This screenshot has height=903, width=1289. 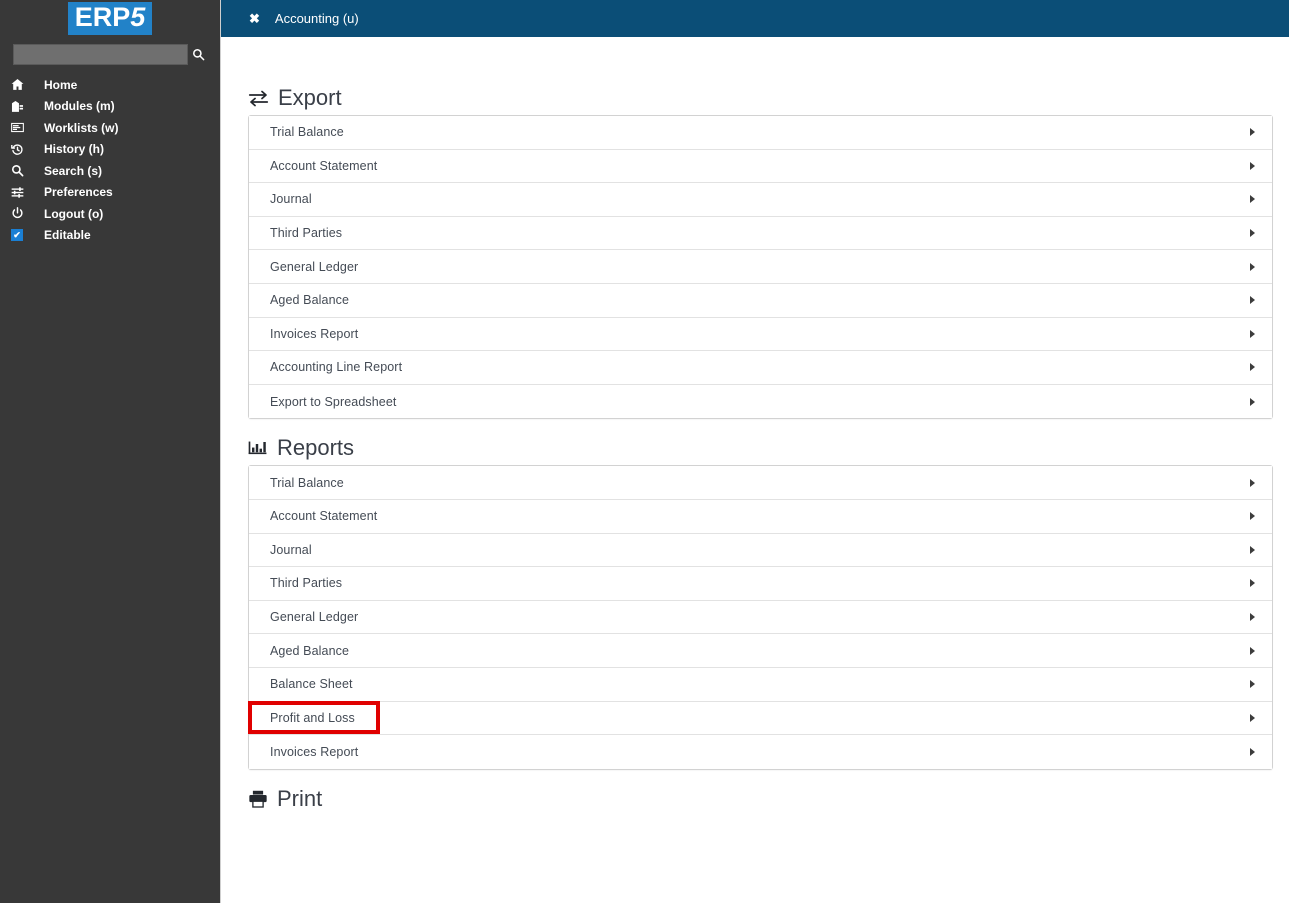 I want to click on sidebar-item-search: Search (s), so click(x=110, y=171).